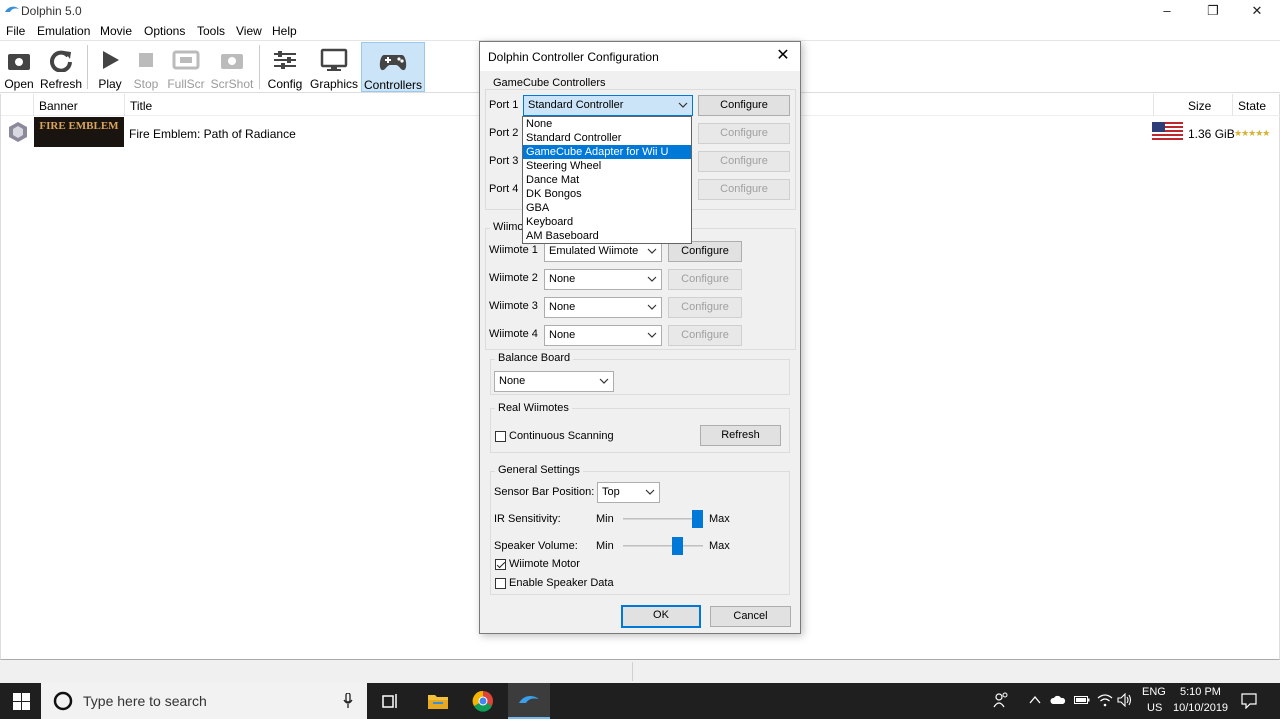 The width and height of the screenshot is (1280, 719). What do you see at coordinates (607, 194) in the screenshot?
I see `dropdown-option: DK Bongos` at bounding box center [607, 194].